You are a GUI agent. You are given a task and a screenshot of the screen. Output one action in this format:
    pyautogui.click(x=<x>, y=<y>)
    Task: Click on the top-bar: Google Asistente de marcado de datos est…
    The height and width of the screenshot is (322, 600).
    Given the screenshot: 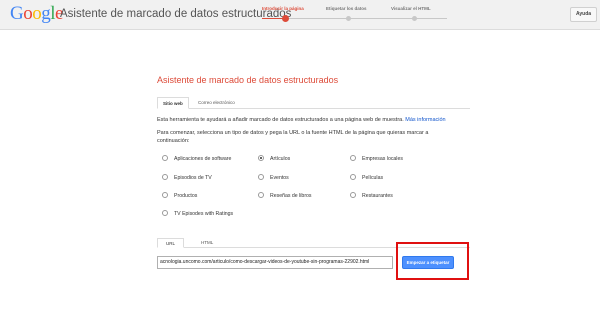 What is the action you would take?
    pyautogui.click(x=300, y=15)
    